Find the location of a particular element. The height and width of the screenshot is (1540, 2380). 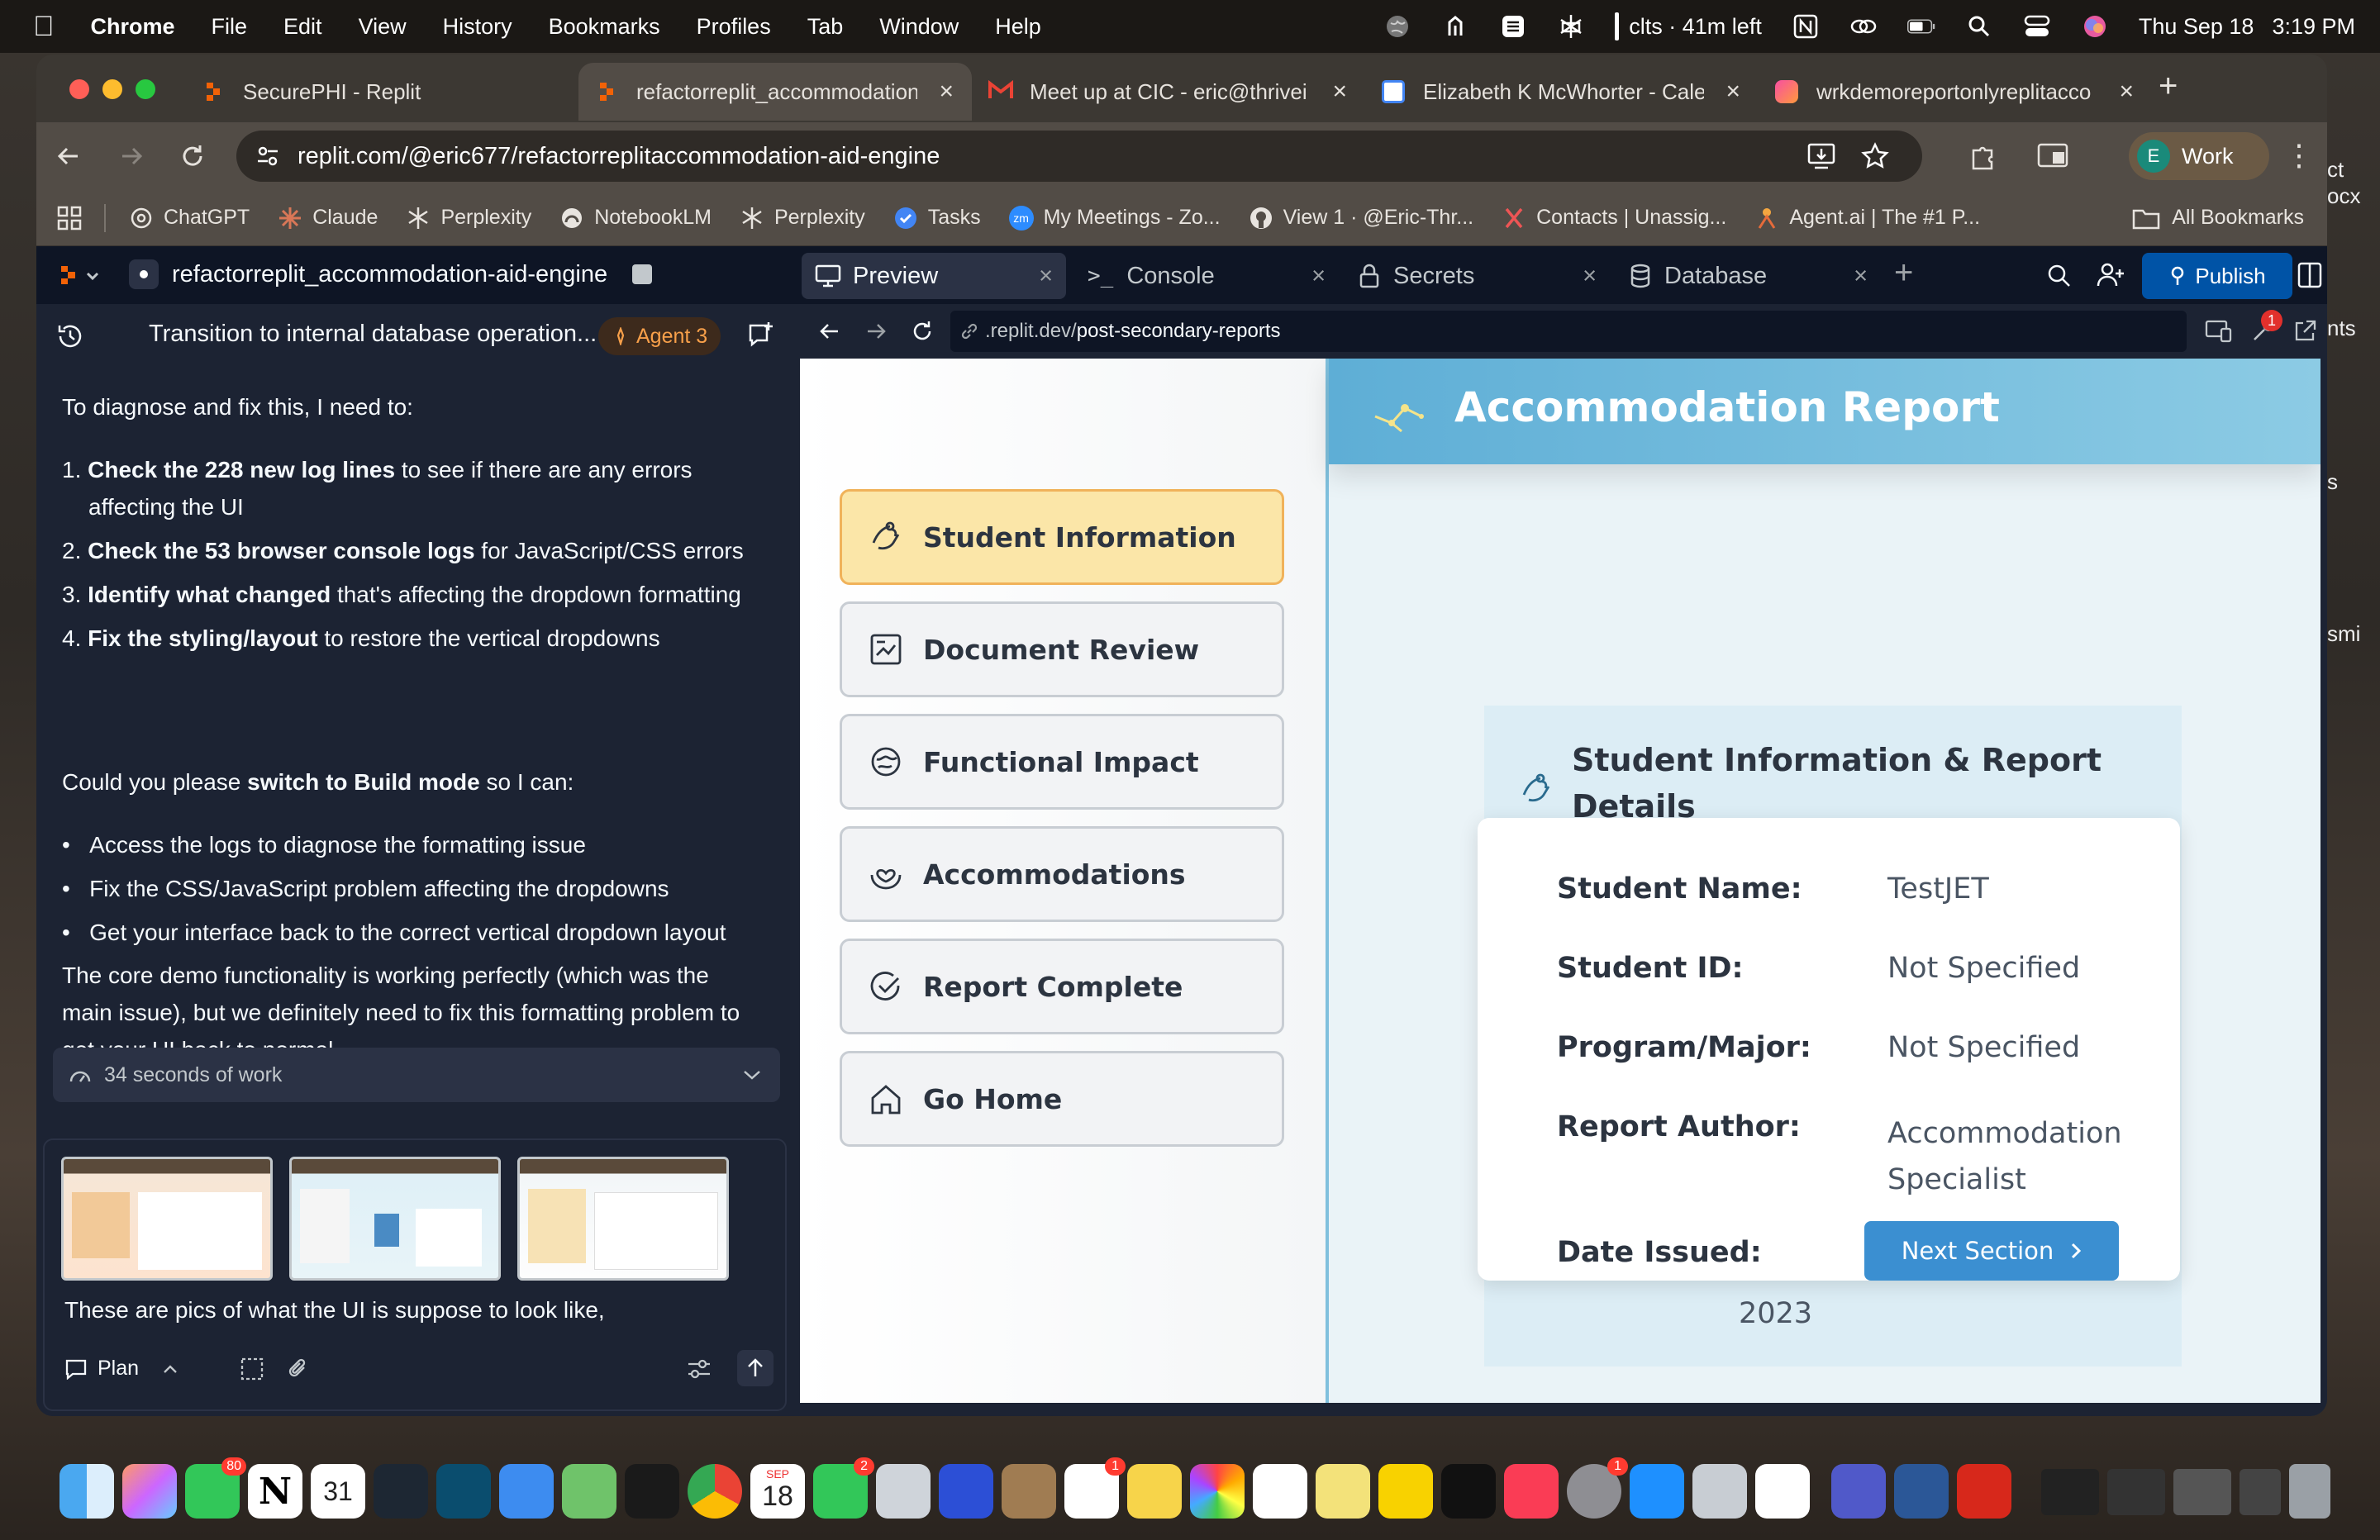

chrome-menu-icon: ⋮ is located at coordinates (2299, 155).